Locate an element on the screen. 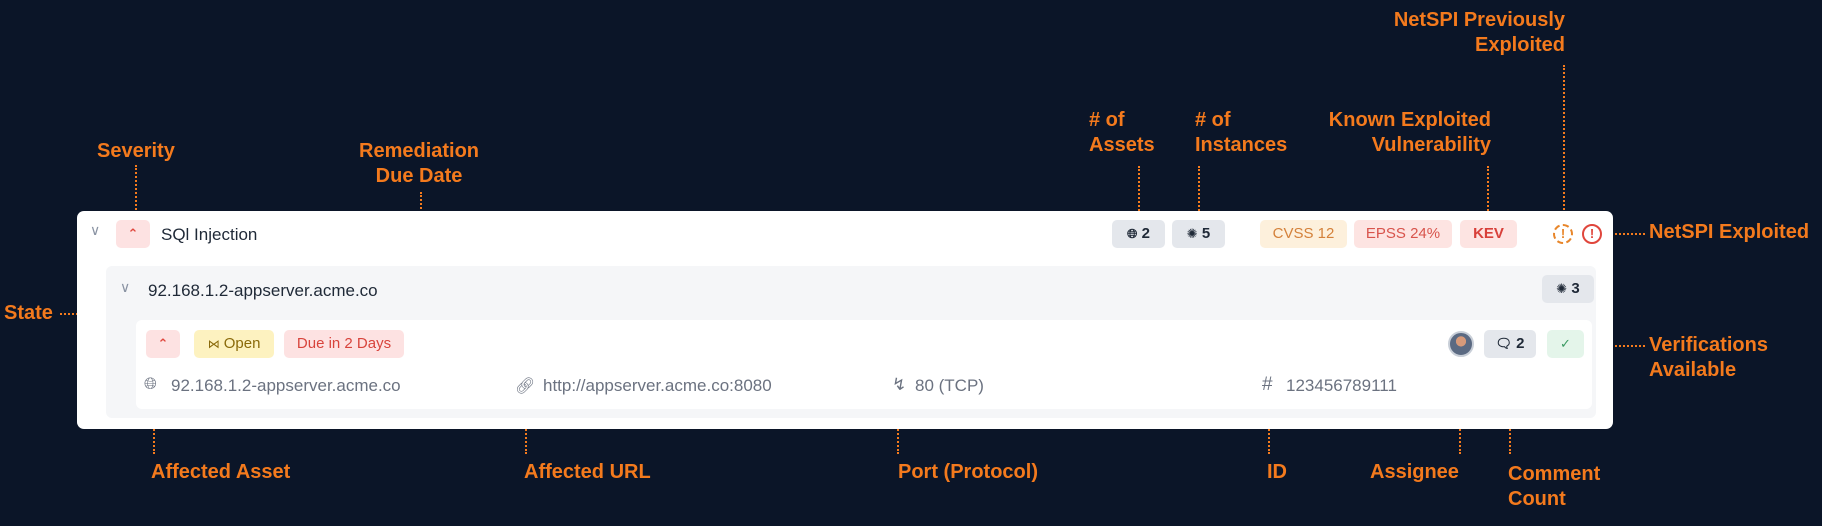 The width and height of the screenshot is (1822, 526). state-badge: ⋈ Open is located at coordinates (234, 344).